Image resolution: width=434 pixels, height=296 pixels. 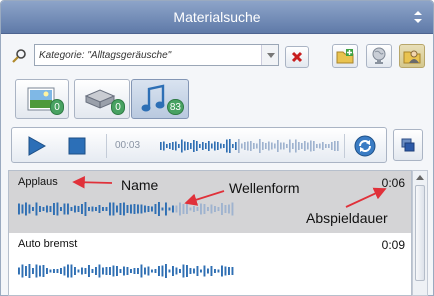 I want to click on window-title: Materialsuche, so click(x=217, y=17).